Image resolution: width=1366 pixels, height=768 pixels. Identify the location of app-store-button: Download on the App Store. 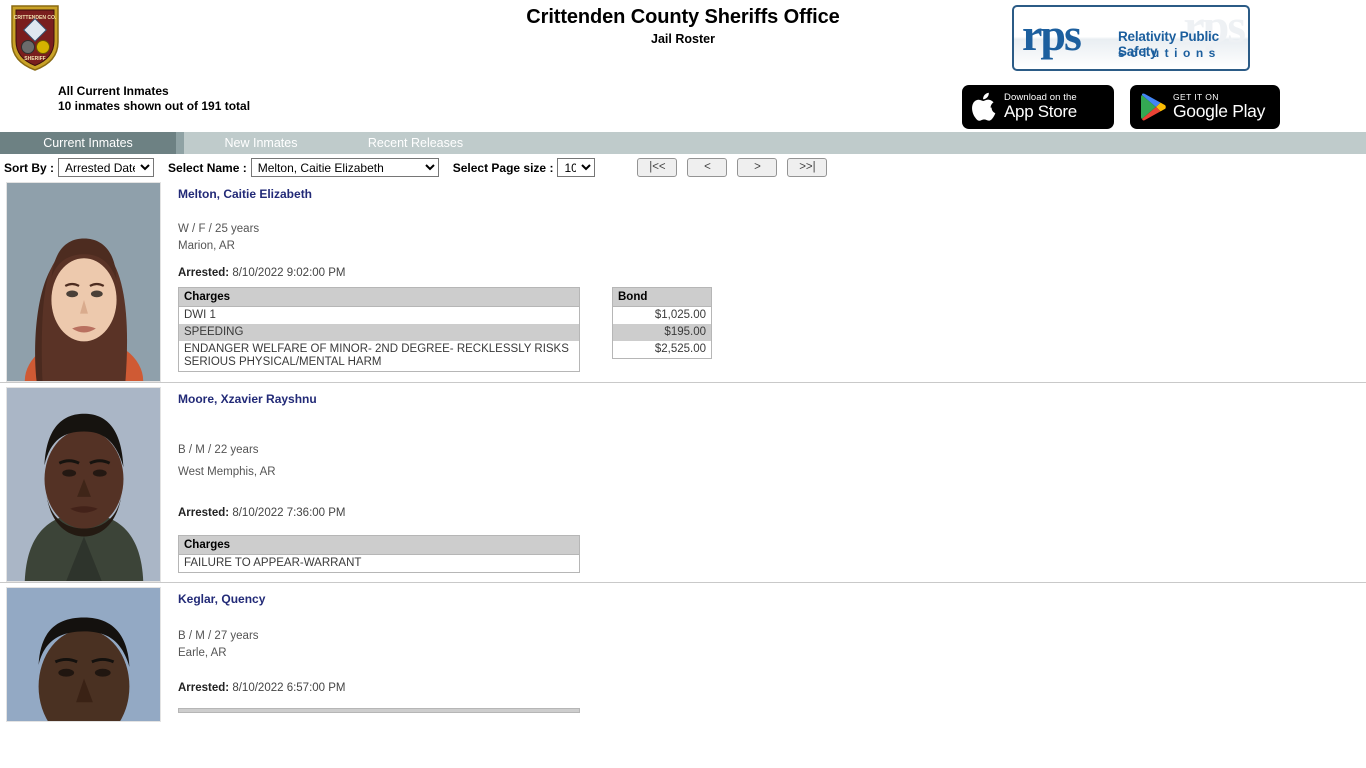
(1038, 107).